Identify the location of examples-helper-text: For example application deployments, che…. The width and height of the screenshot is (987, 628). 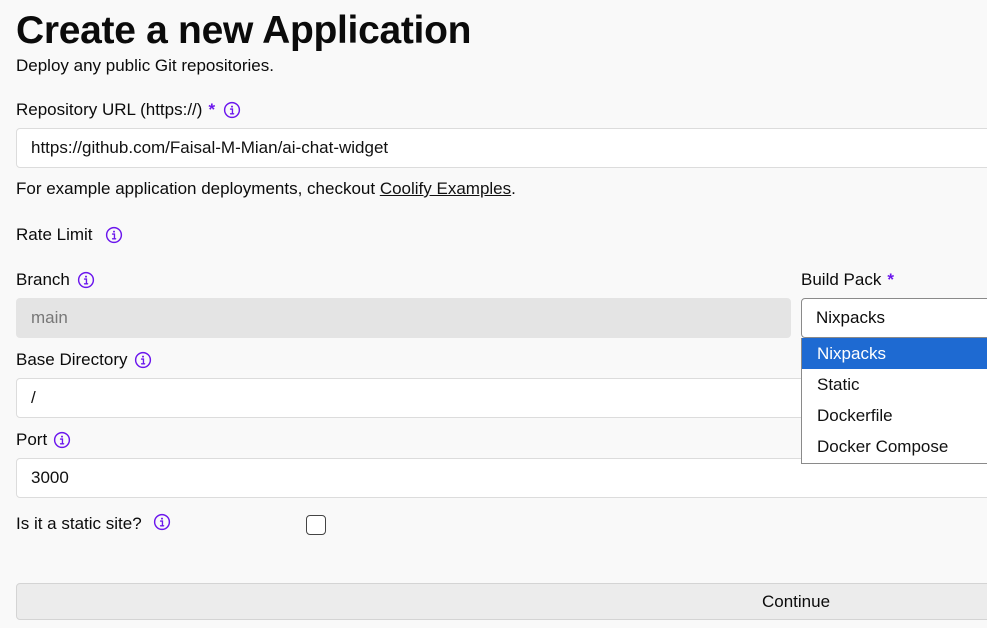
(266, 189).